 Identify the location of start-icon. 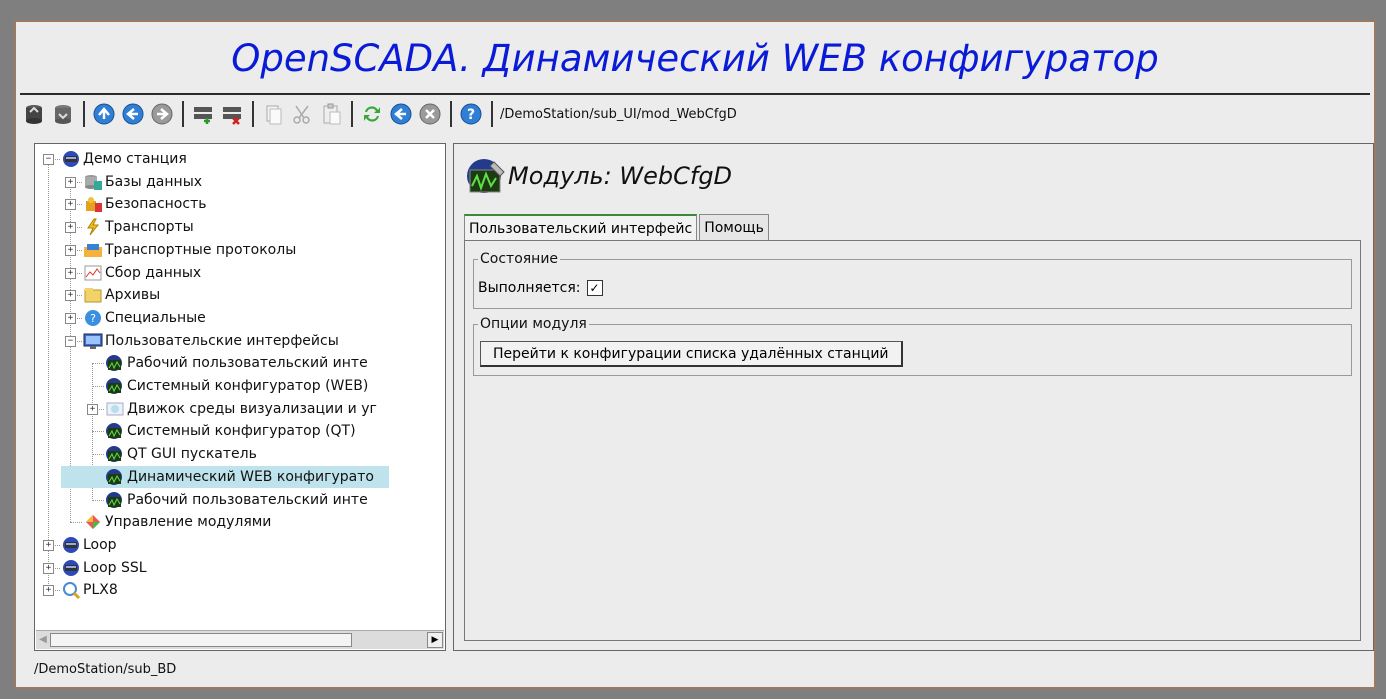
(401, 114).